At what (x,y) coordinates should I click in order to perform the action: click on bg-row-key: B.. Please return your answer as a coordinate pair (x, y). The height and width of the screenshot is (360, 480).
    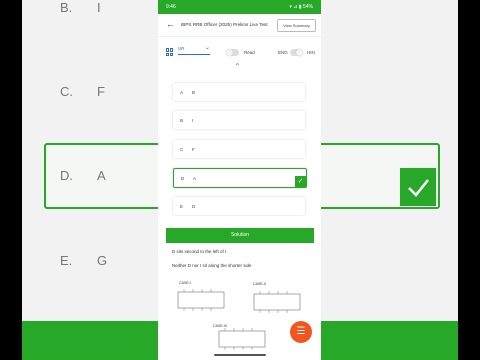
    Looking at the image, I should click on (66, 7).